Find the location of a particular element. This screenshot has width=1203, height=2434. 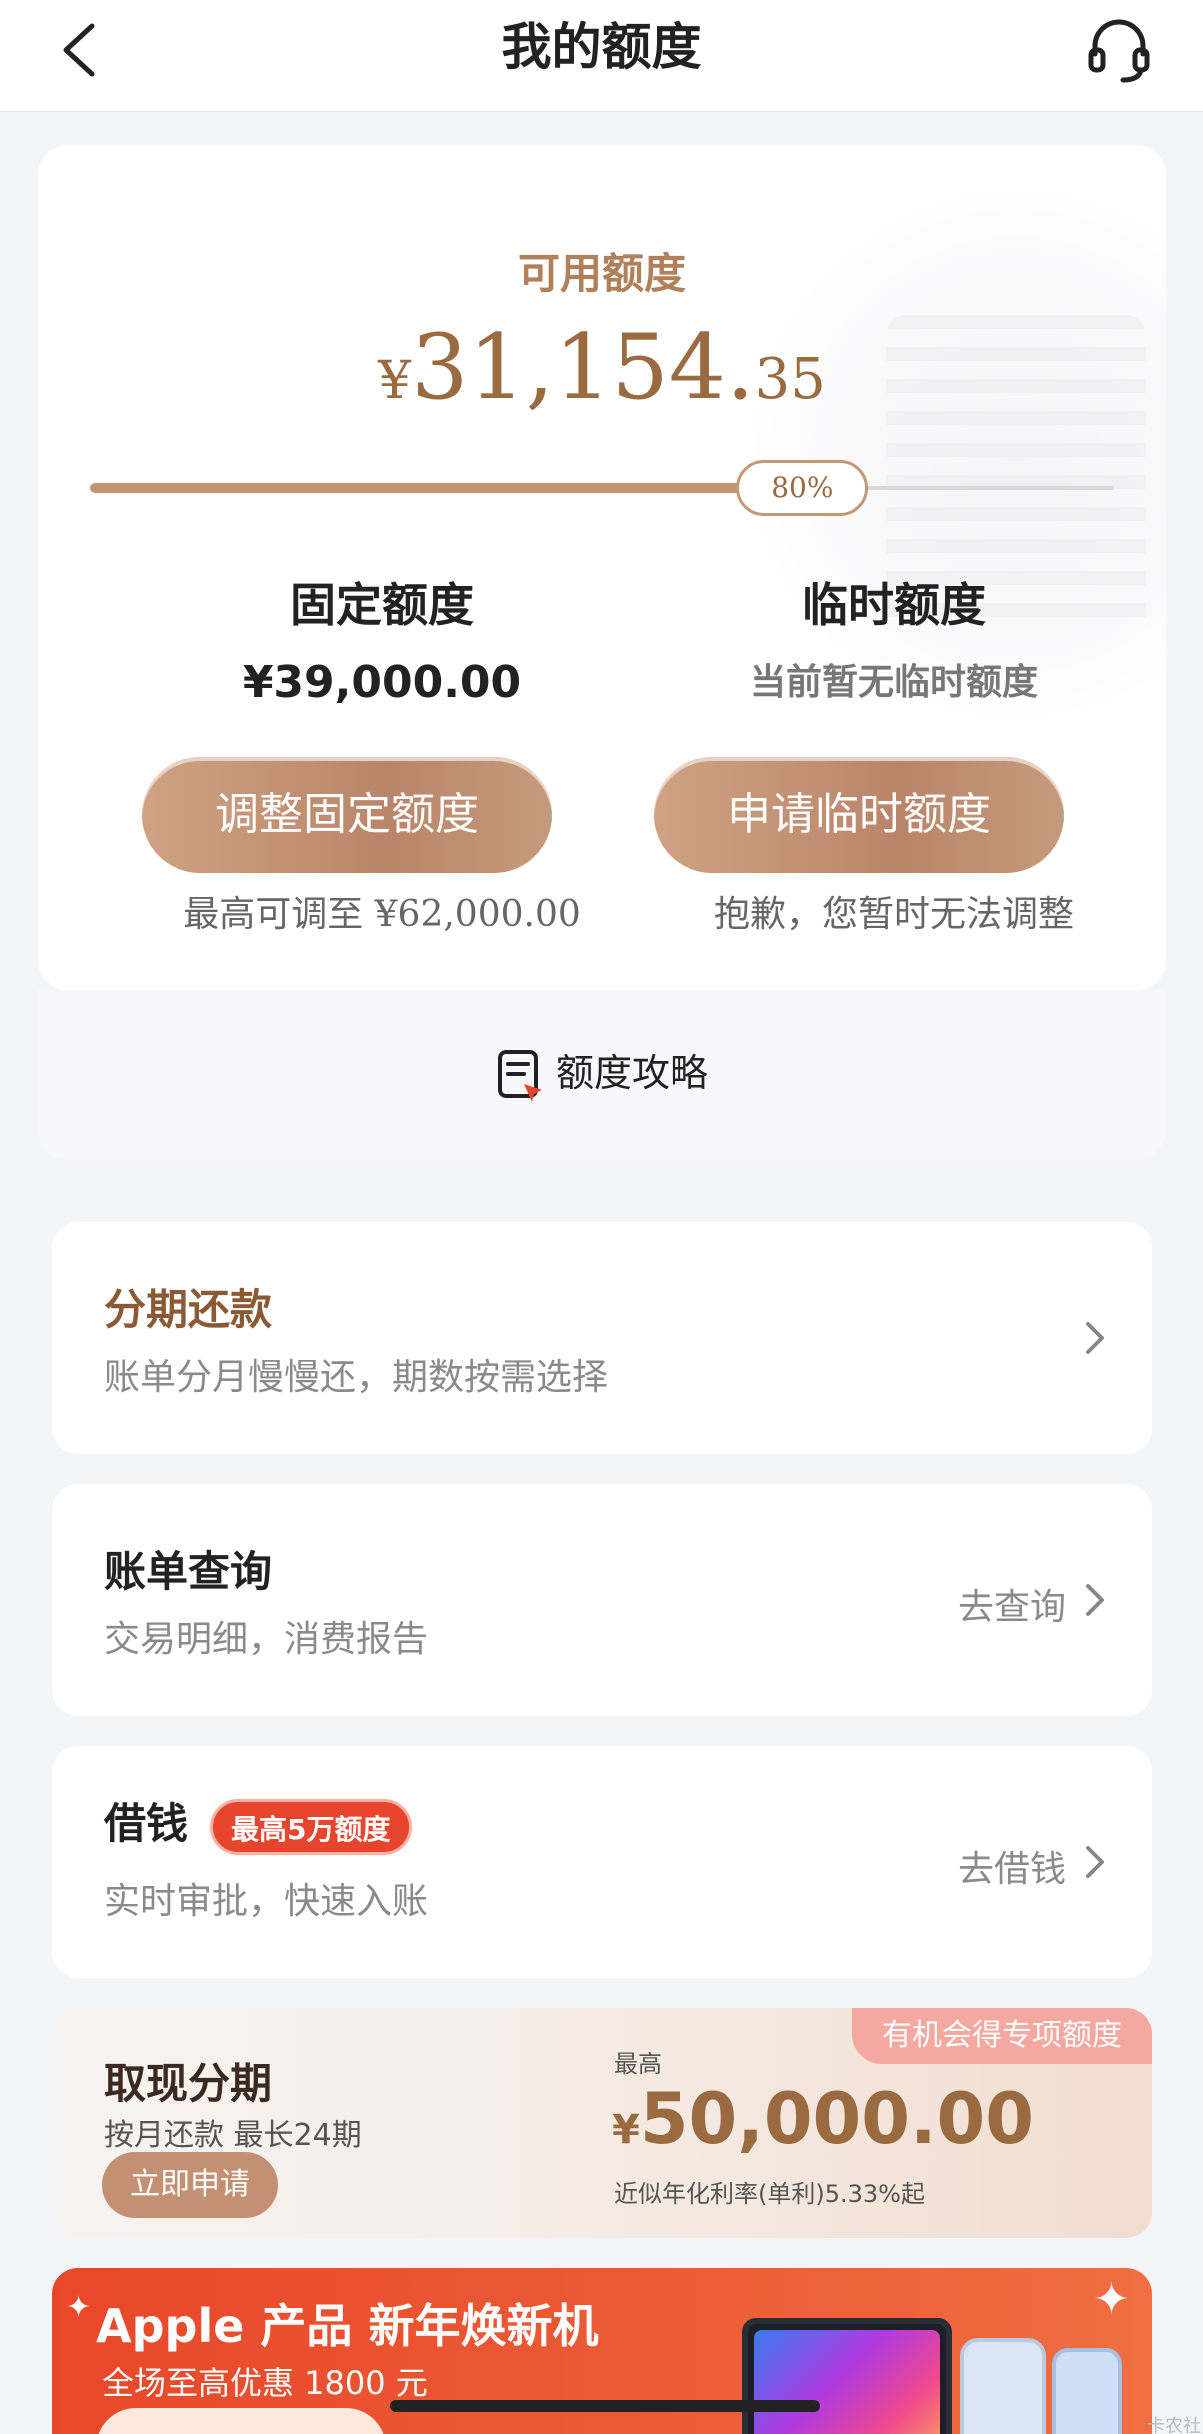

installment-repayment-card: 分期还款 账单分月慢慢还，期数按需选择 is located at coordinates (602, 1338).